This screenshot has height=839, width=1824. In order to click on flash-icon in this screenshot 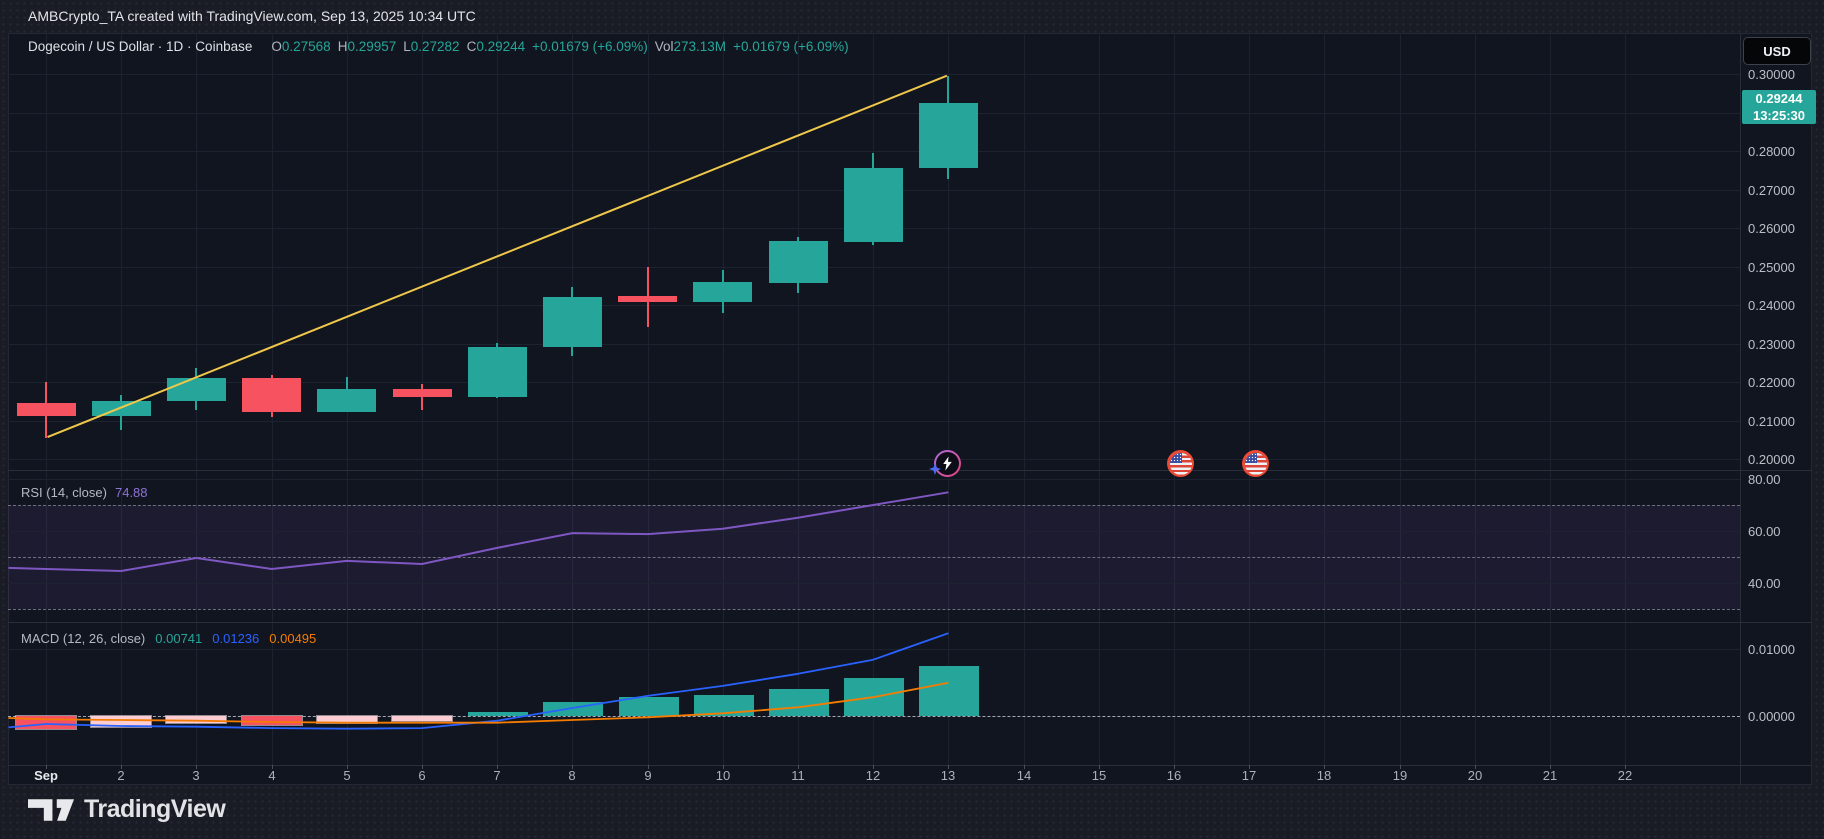, I will do `click(945, 463)`.